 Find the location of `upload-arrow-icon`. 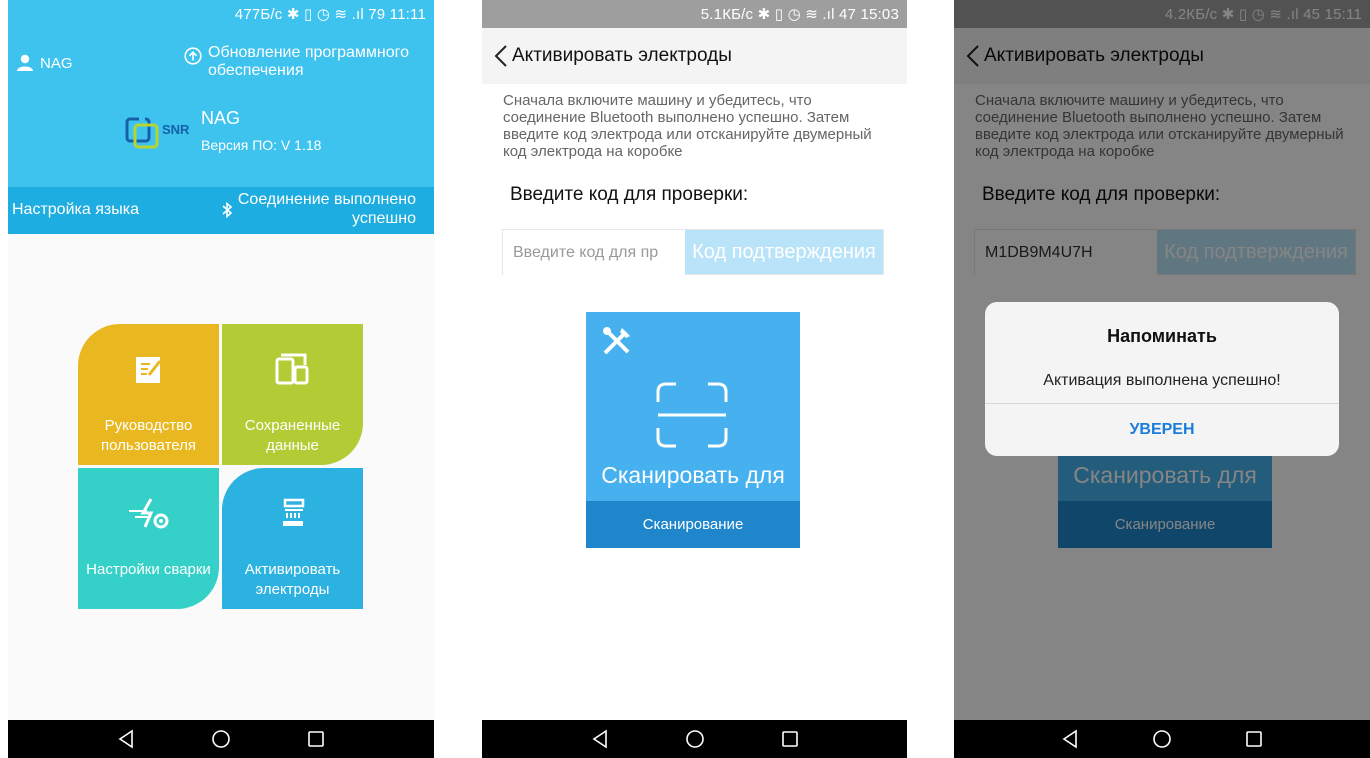

upload-arrow-icon is located at coordinates (193, 63).